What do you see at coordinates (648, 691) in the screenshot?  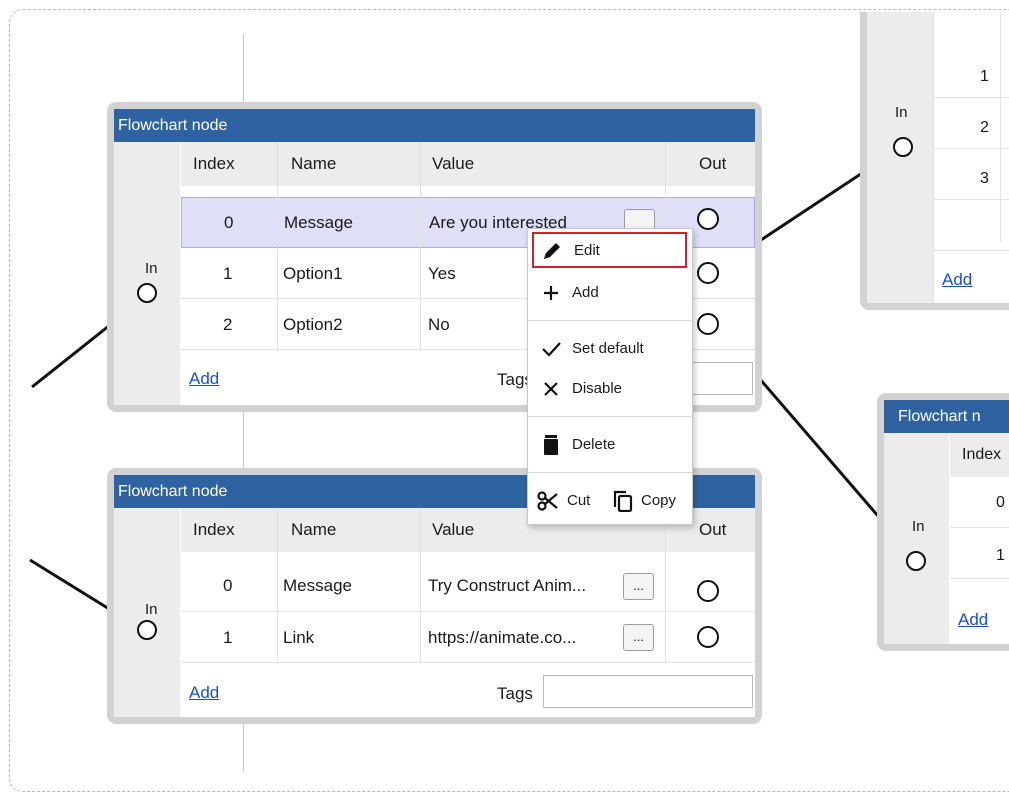 I see `tags-input` at bounding box center [648, 691].